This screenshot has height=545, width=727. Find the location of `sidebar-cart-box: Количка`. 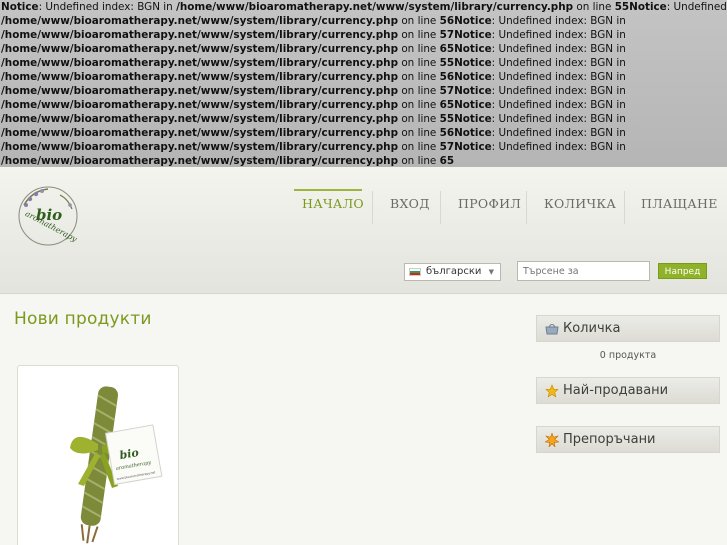

sidebar-cart-box: Количка is located at coordinates (628, 328).